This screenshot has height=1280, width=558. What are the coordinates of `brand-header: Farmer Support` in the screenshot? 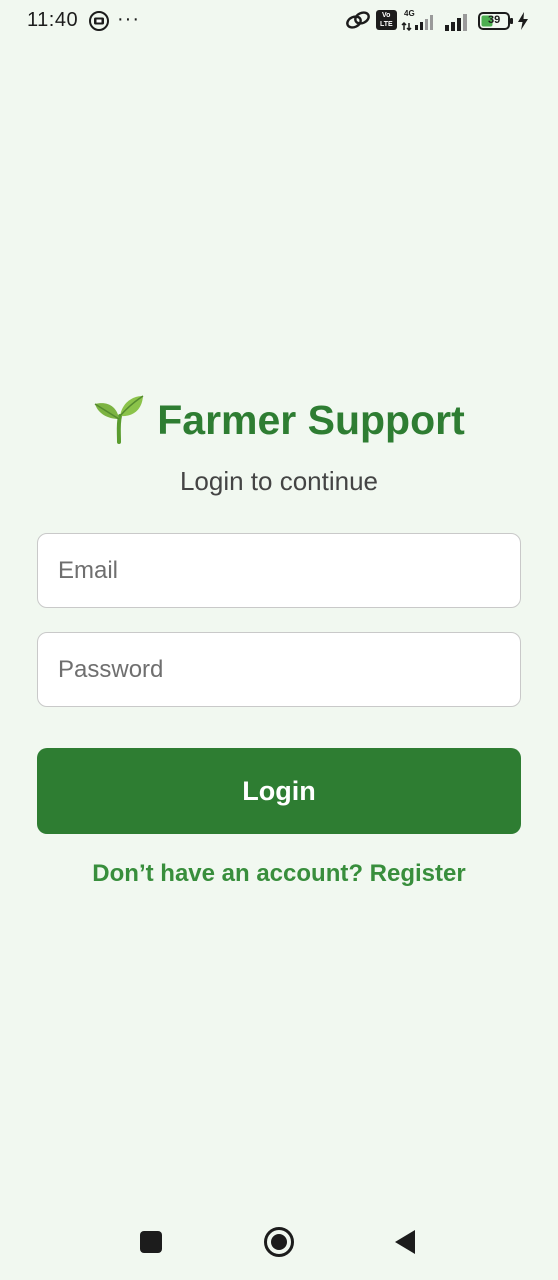 It's located at (279, 420).